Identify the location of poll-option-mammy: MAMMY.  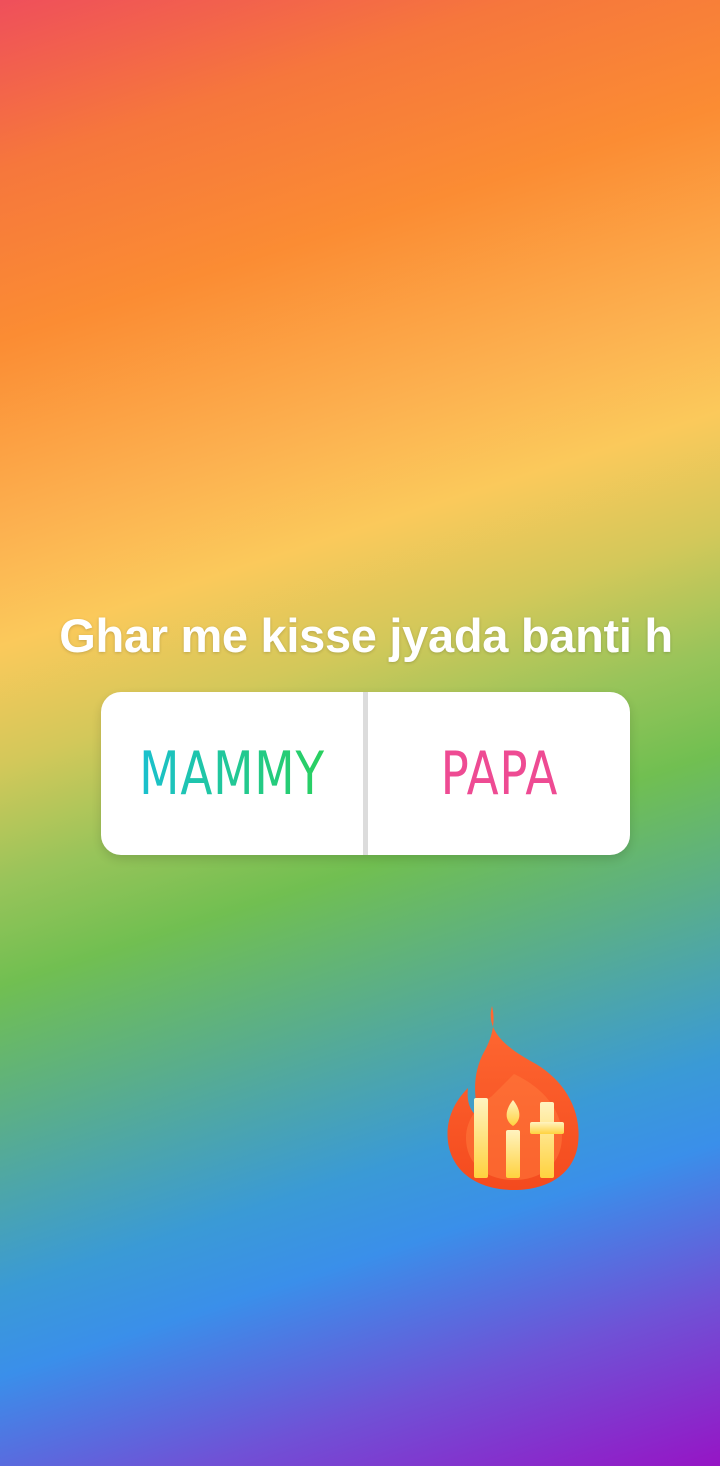
(232, 773).